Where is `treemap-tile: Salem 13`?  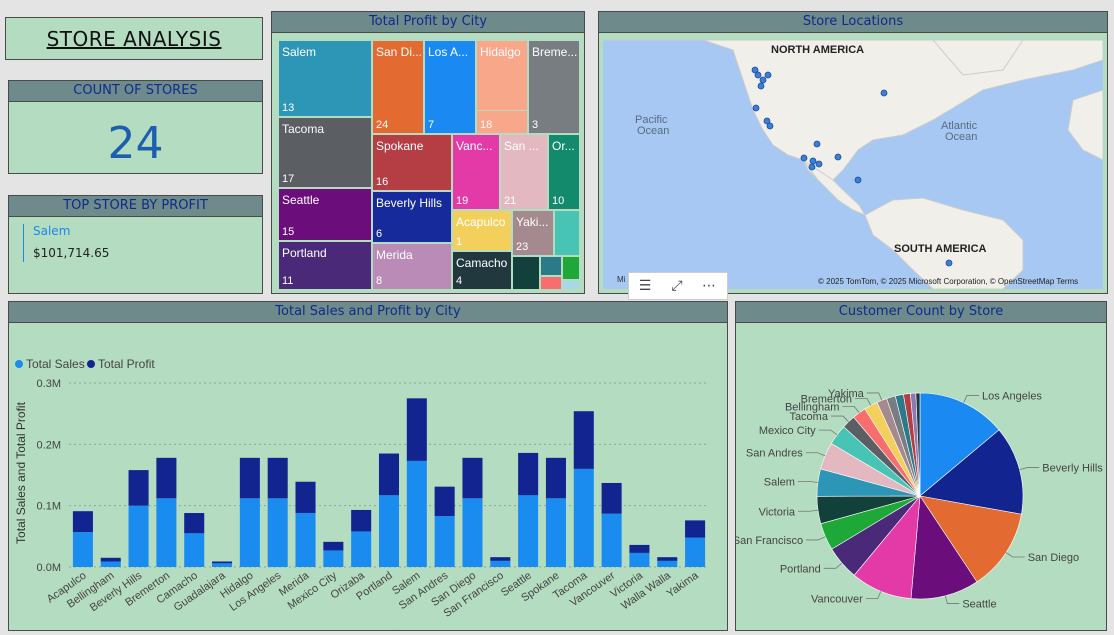 treemap-tile: Salem 13 is located at coordinates (325, 78).